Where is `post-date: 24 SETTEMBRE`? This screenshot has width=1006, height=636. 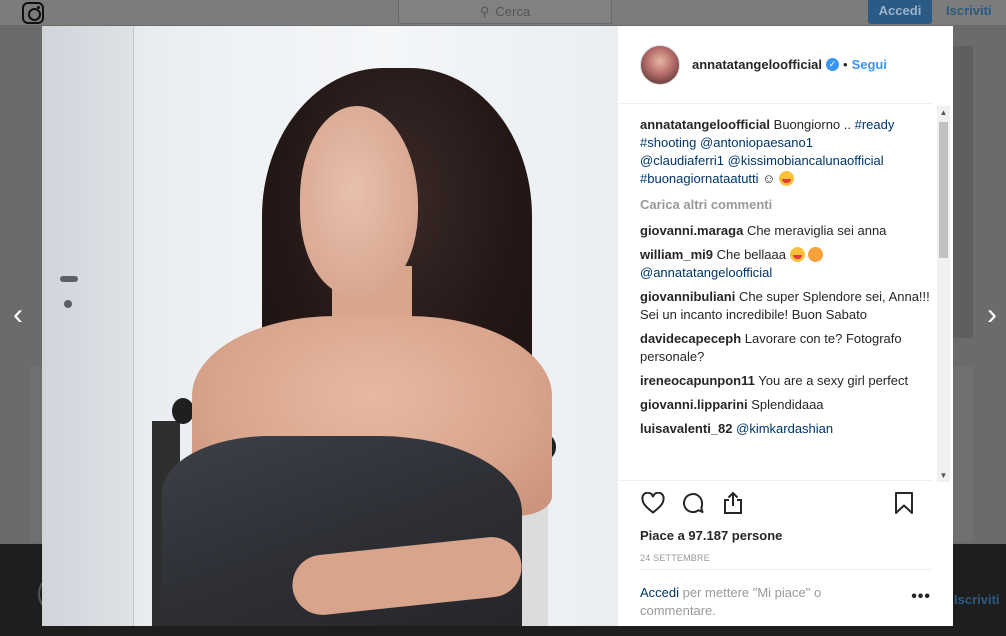 post-date: 24 SETTEMBRE is located at coordinates (785, 553).